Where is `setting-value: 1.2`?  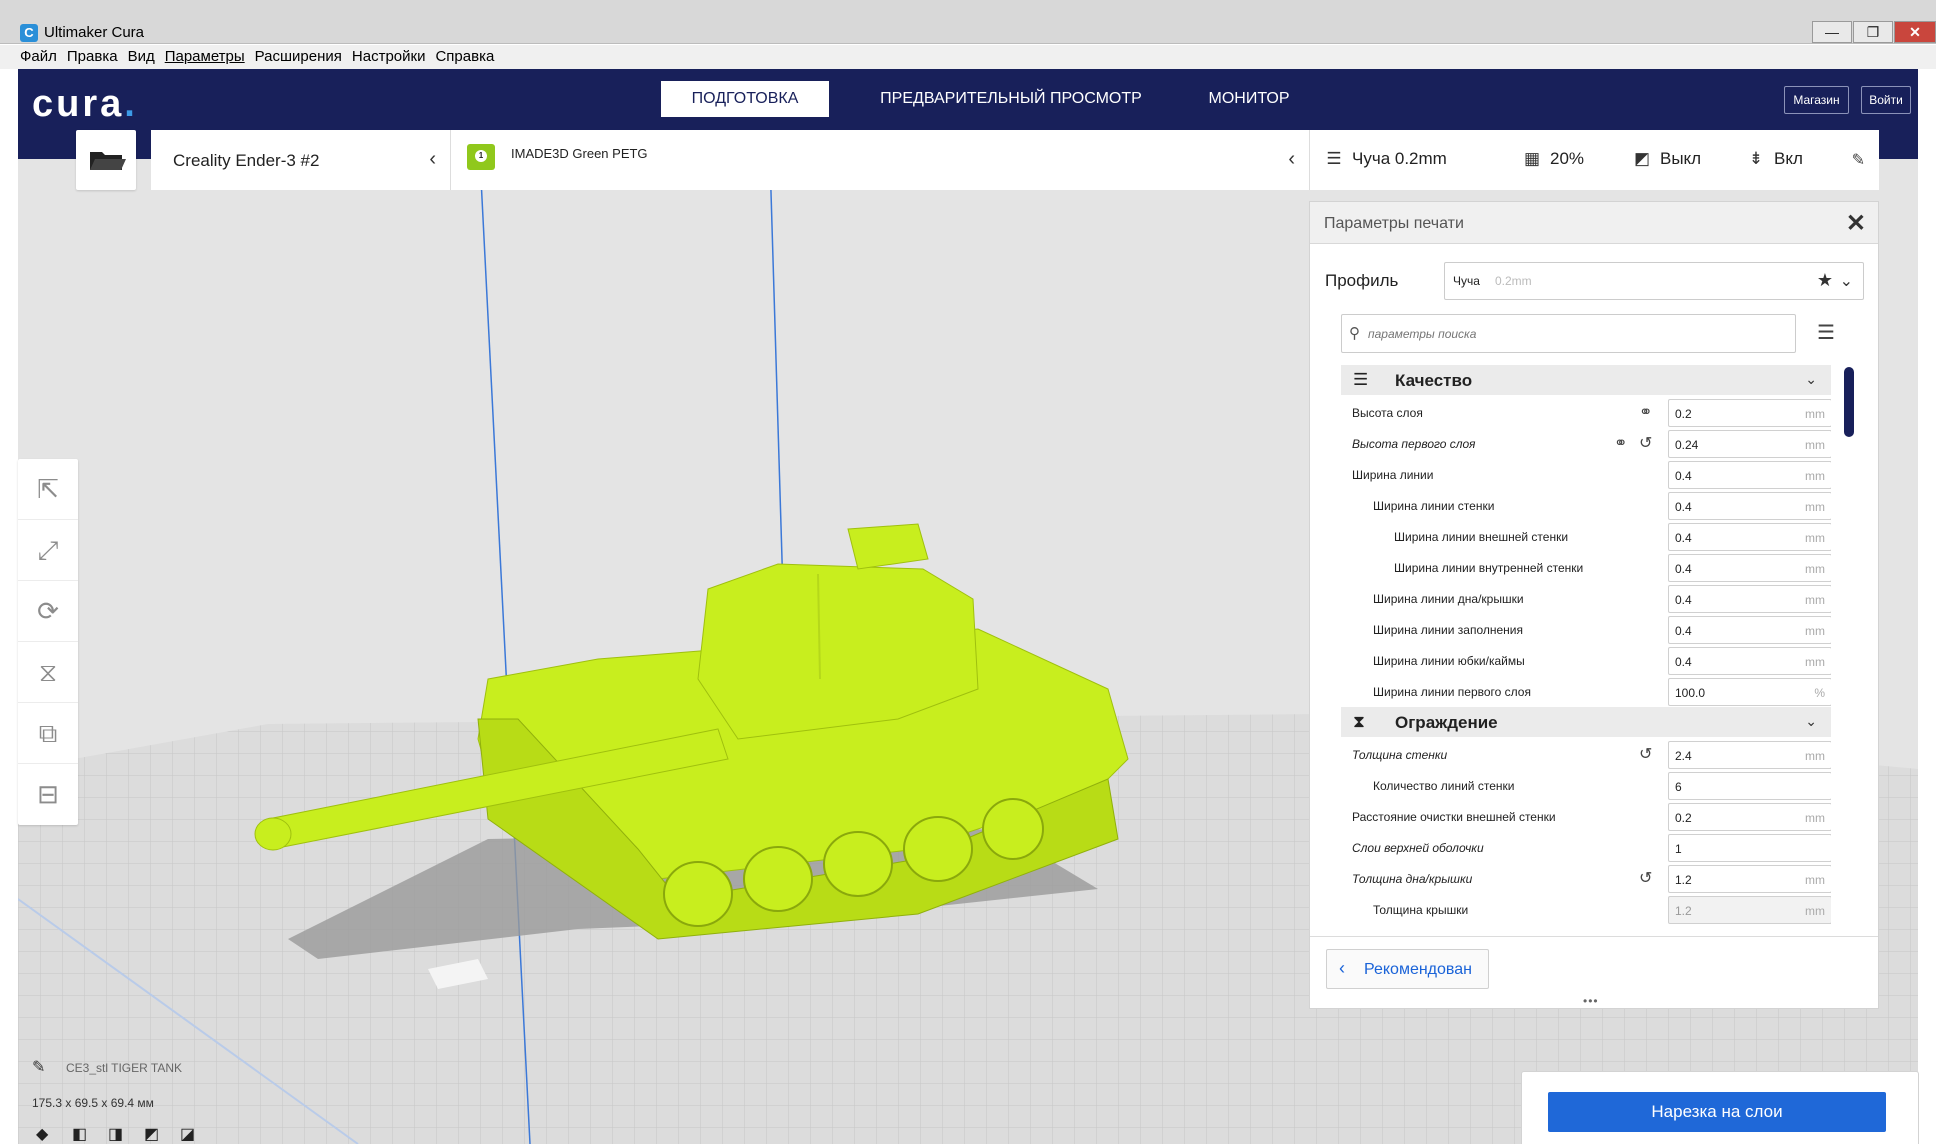 setting-value: 1.2 is located at coordinates (1683, 911).